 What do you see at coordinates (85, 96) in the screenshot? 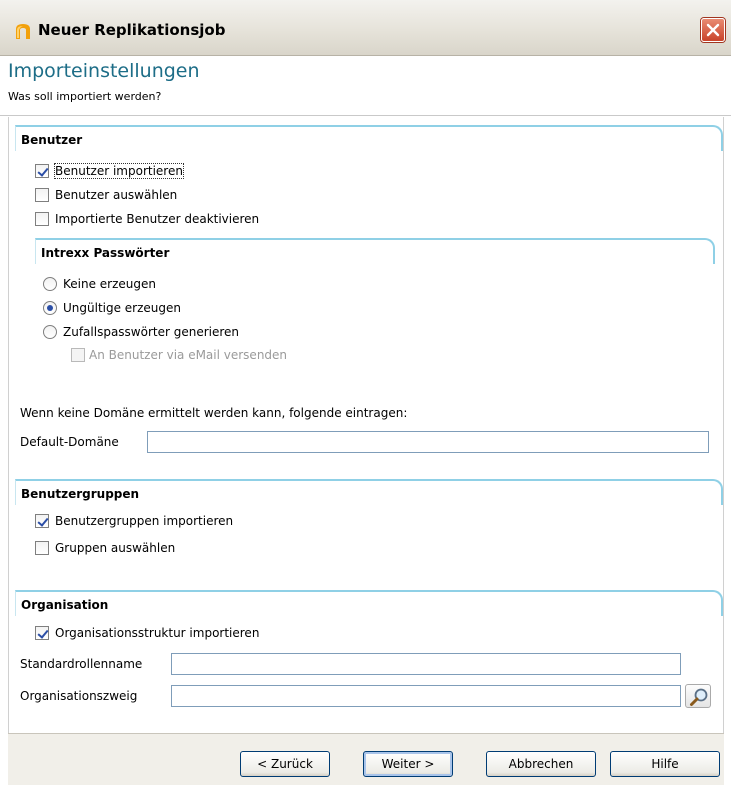
I see `page-subtitle: Was soll importiert werden?` at bounding box center [85, 96].